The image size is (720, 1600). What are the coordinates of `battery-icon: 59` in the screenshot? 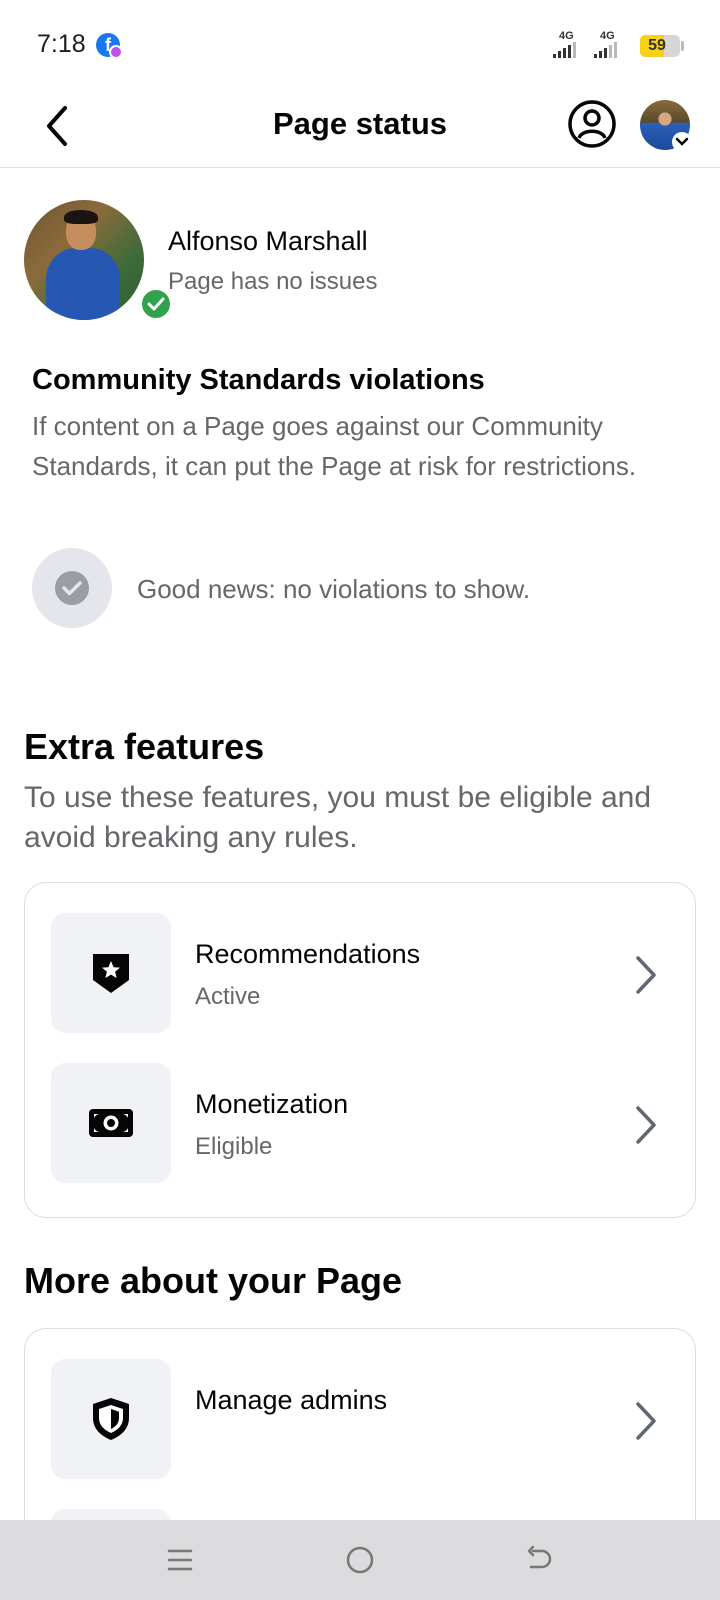 It's located at (660, 46).